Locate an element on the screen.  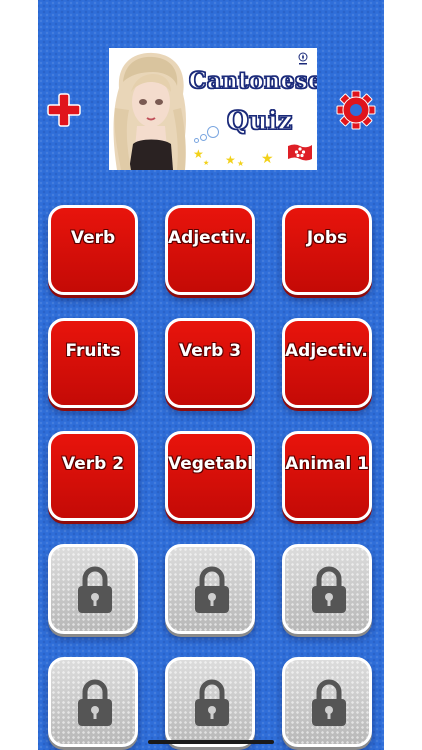
topic-label: Jobs is located at coordinates (327, 238).